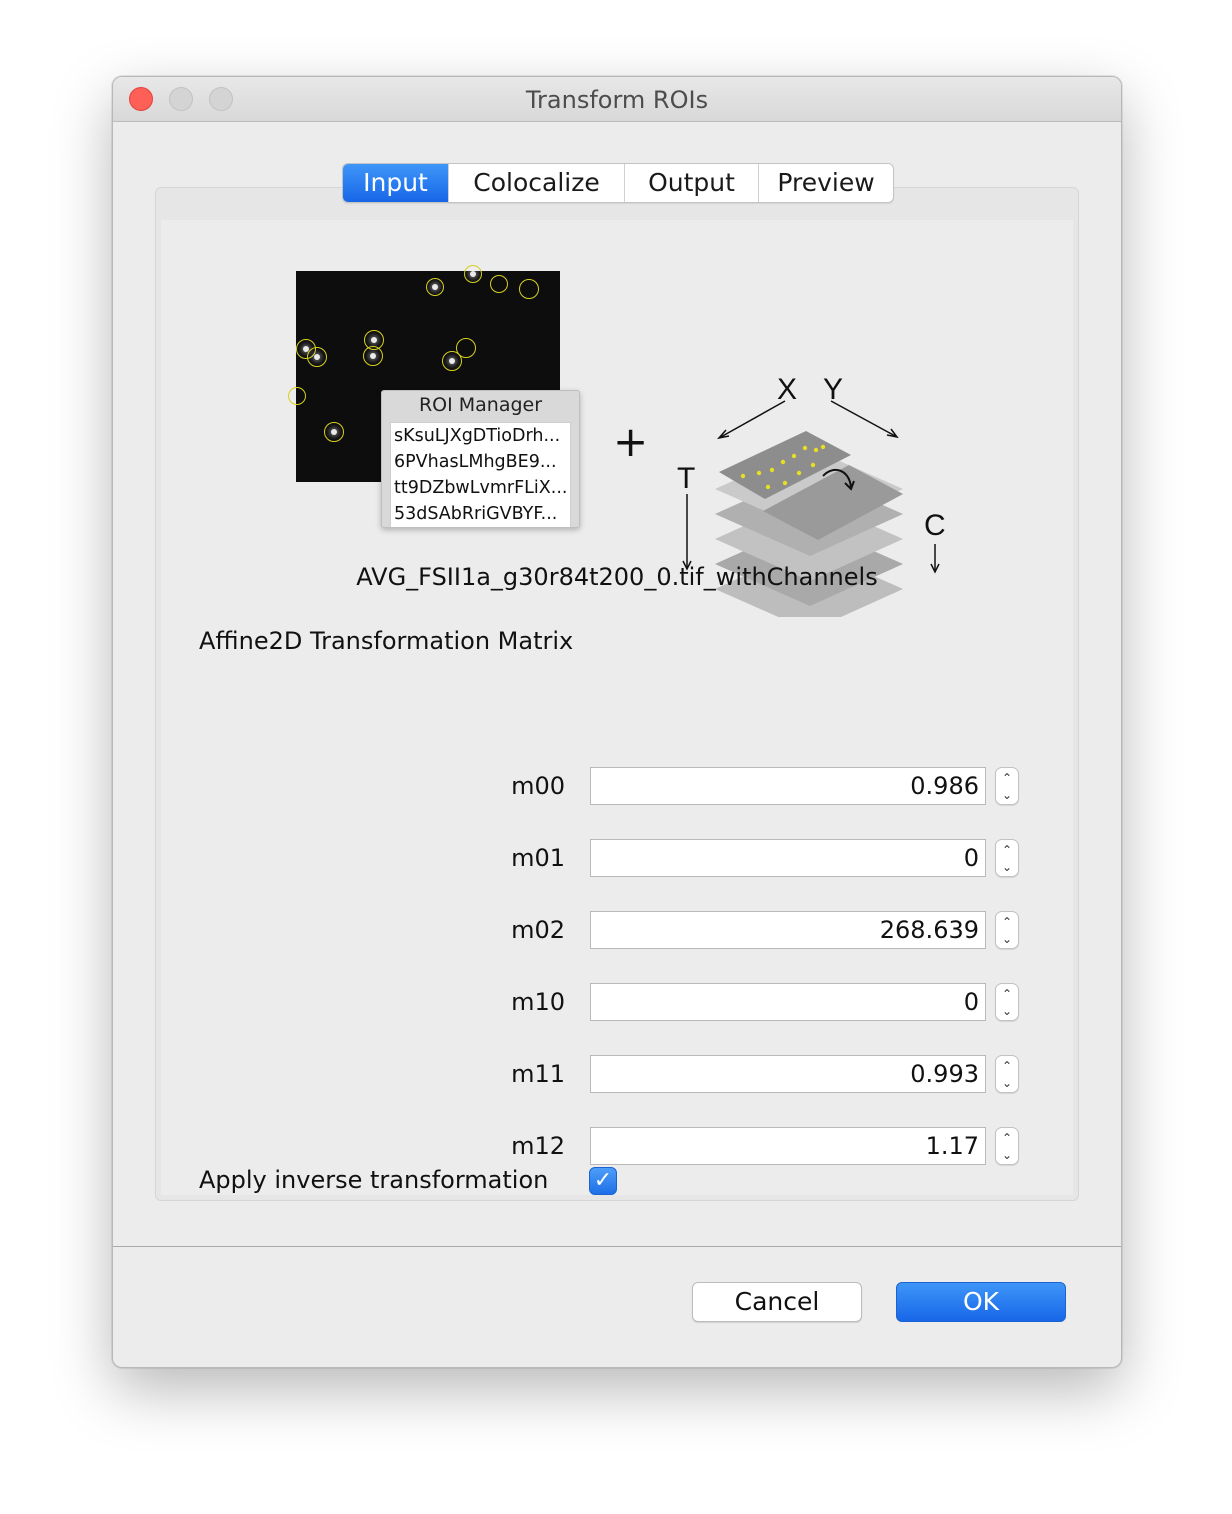 The image size is (1232, 1514). What do you see at coordinates (788, 858) in the screenshot?
I see `m01-field: 0` at bounding box center [788, 858].